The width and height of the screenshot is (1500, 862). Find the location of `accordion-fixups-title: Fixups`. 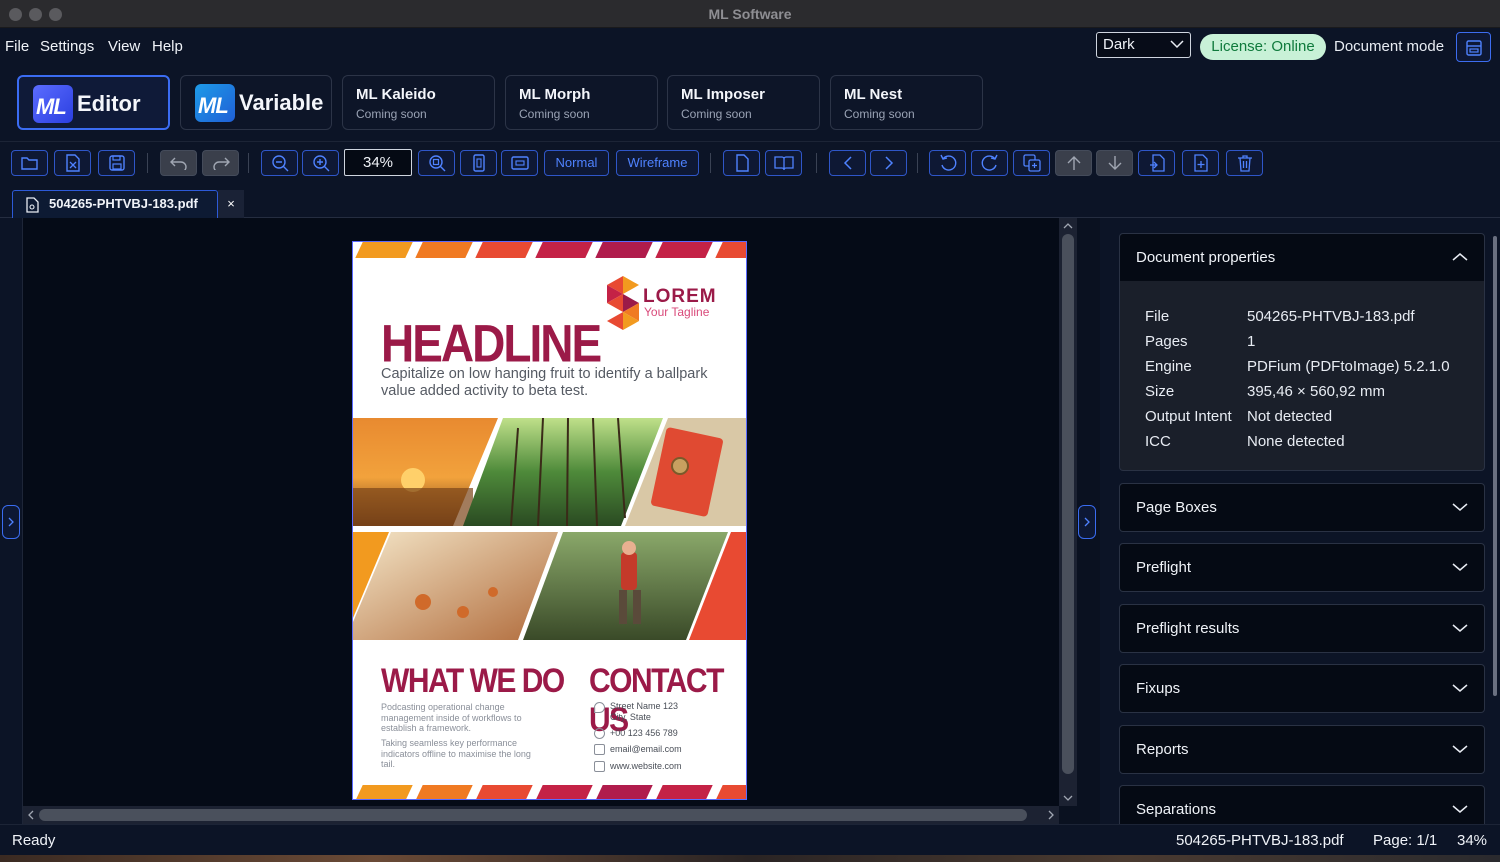

accordion-fixups-title: Fixups is located at coordinates (1158, 688).